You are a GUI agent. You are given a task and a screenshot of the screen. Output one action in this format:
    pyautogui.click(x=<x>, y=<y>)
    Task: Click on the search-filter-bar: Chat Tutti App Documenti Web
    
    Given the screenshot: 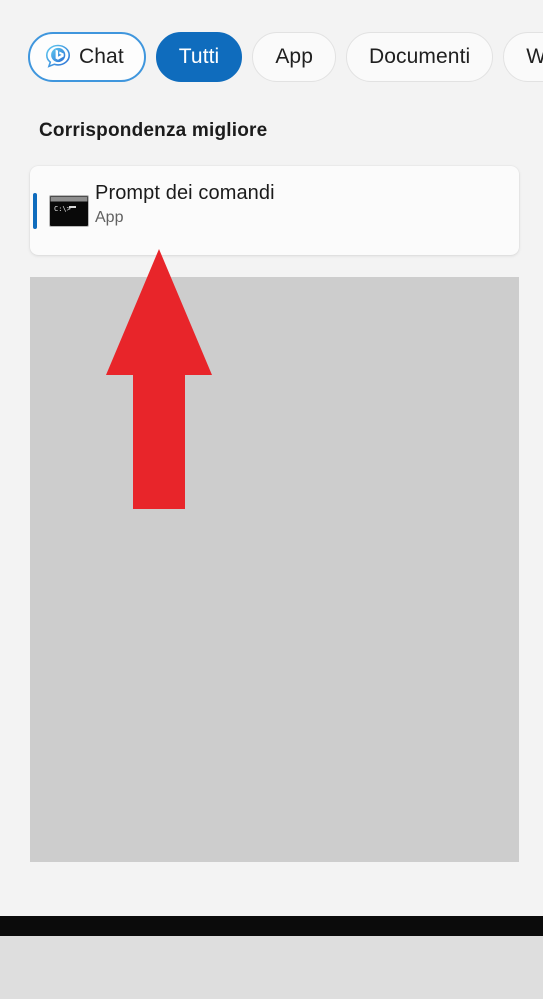 What is the action you would take?
    pyautogui.click(x=271, y=57)
    